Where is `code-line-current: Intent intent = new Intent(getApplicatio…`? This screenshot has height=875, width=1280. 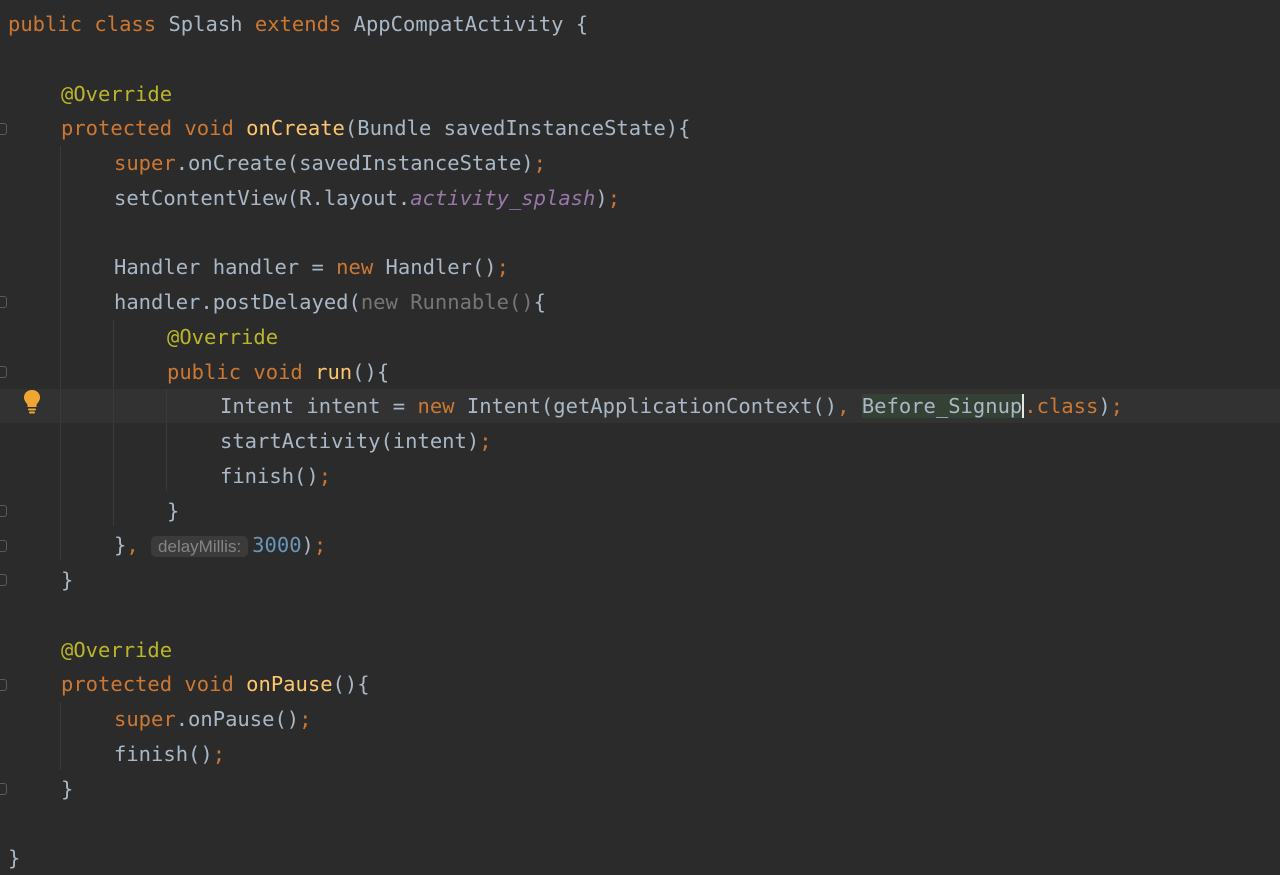
code-line-current: Intent intent = new Intent(getApplicatio… is located at coordinates (640, 406).